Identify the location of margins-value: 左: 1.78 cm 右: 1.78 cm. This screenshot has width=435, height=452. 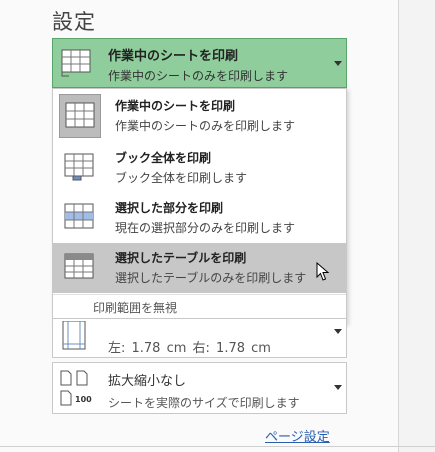
(189, 348).